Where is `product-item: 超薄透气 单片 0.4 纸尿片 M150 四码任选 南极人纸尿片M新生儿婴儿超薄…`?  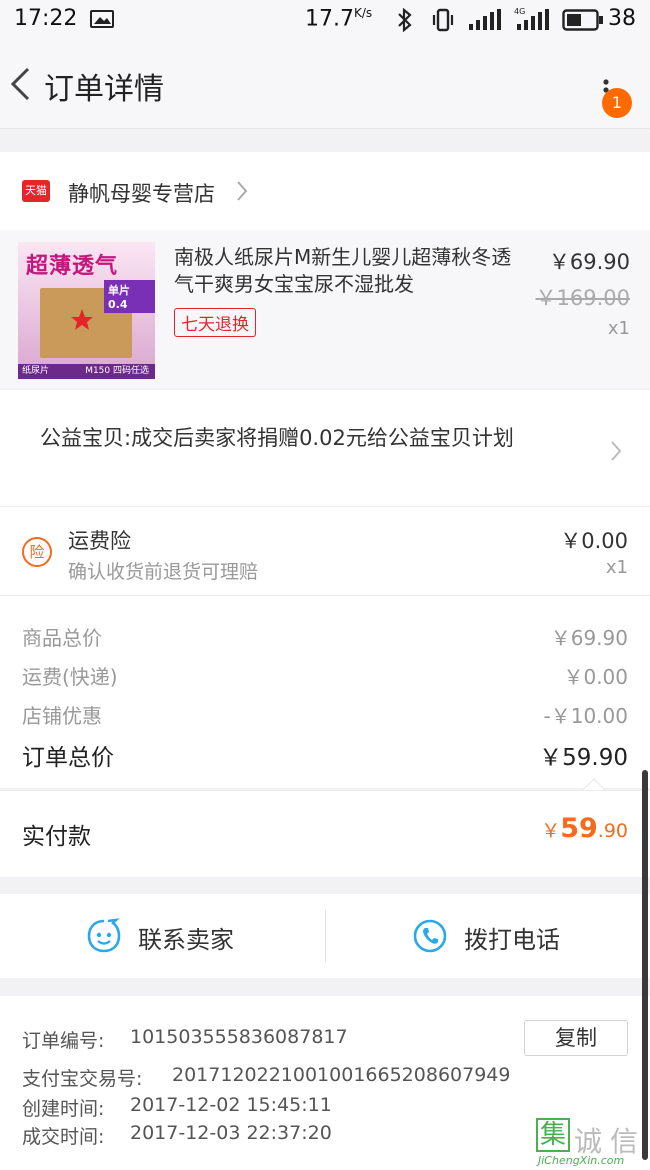
product-item: 超薄透气 单片 0.4 纸尿片 M150 四码任选 南极人纸尿片M新生儿婴儿超薄… is located at coordinates (325, 309).